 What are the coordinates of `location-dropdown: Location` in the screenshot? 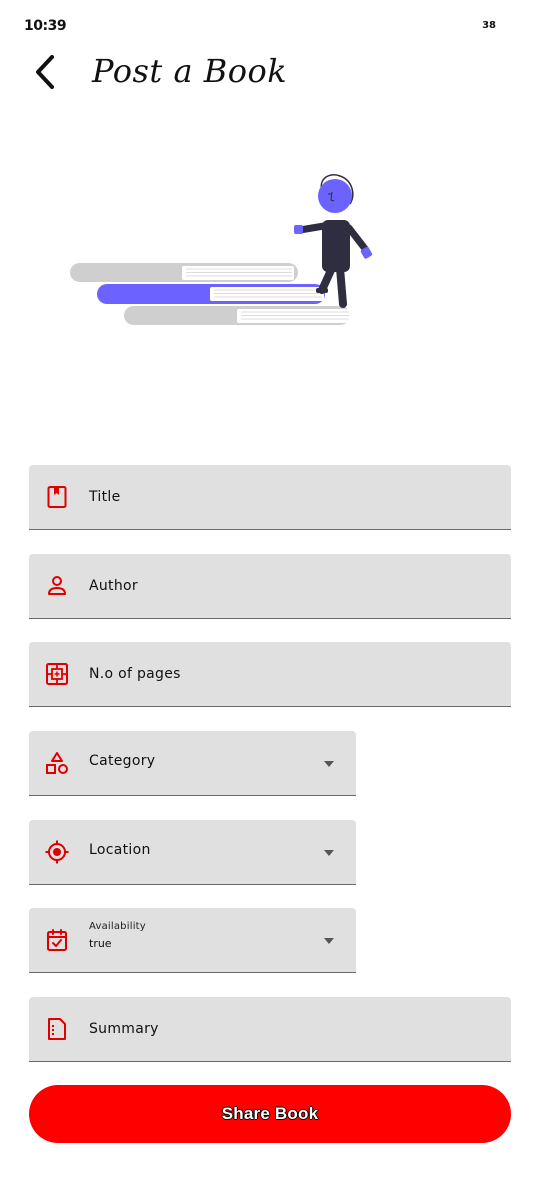 It's located at (192, 852).